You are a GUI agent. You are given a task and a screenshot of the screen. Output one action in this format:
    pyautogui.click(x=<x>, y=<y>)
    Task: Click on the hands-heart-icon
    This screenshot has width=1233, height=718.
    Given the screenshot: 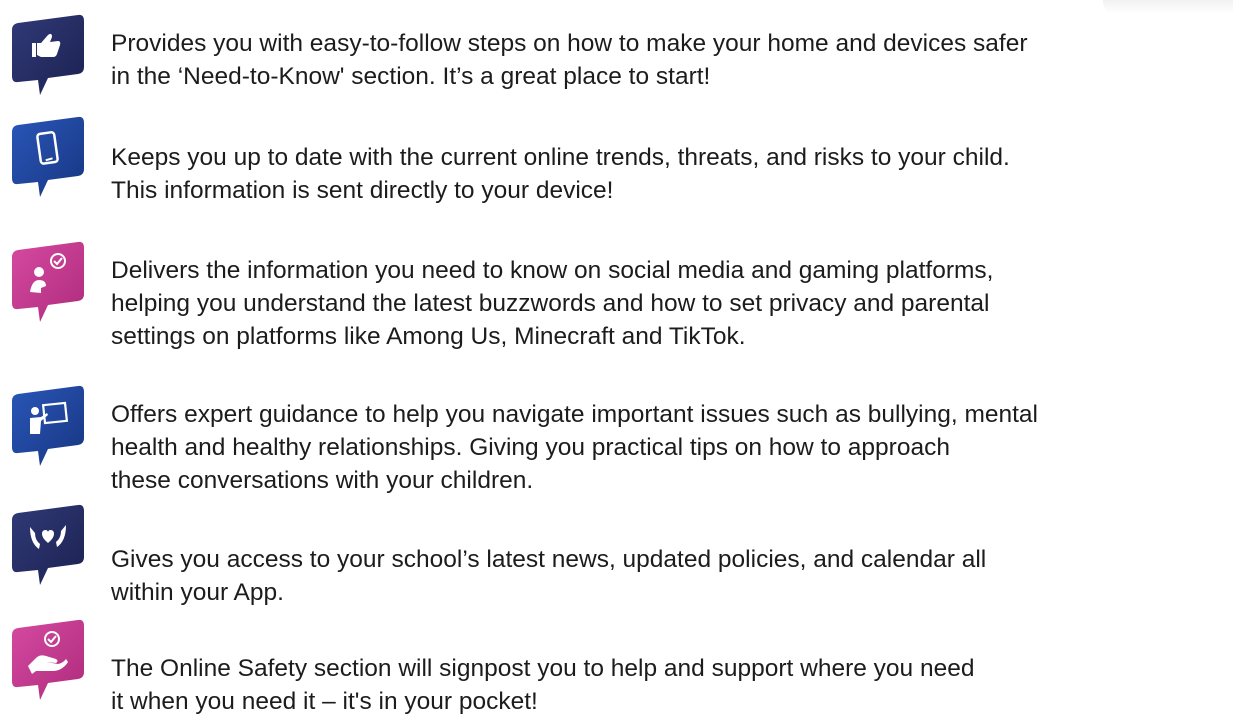 What is the action you would take?
    pyautogui.click(x=47, y=545)
    